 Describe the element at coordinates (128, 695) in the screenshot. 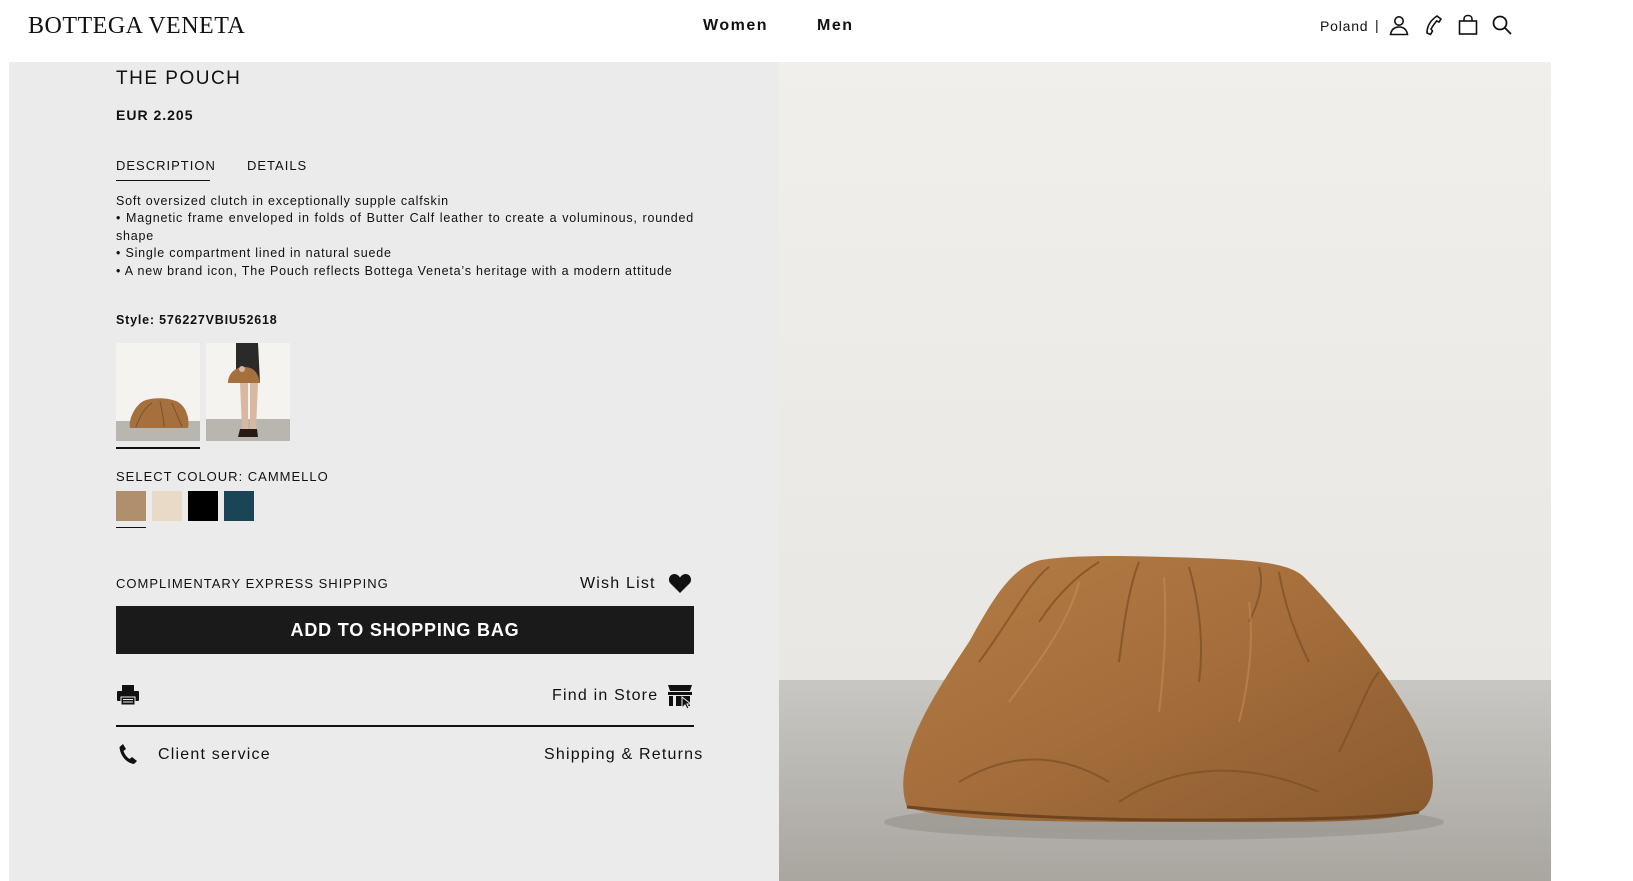

I see `print-icon` at that location.